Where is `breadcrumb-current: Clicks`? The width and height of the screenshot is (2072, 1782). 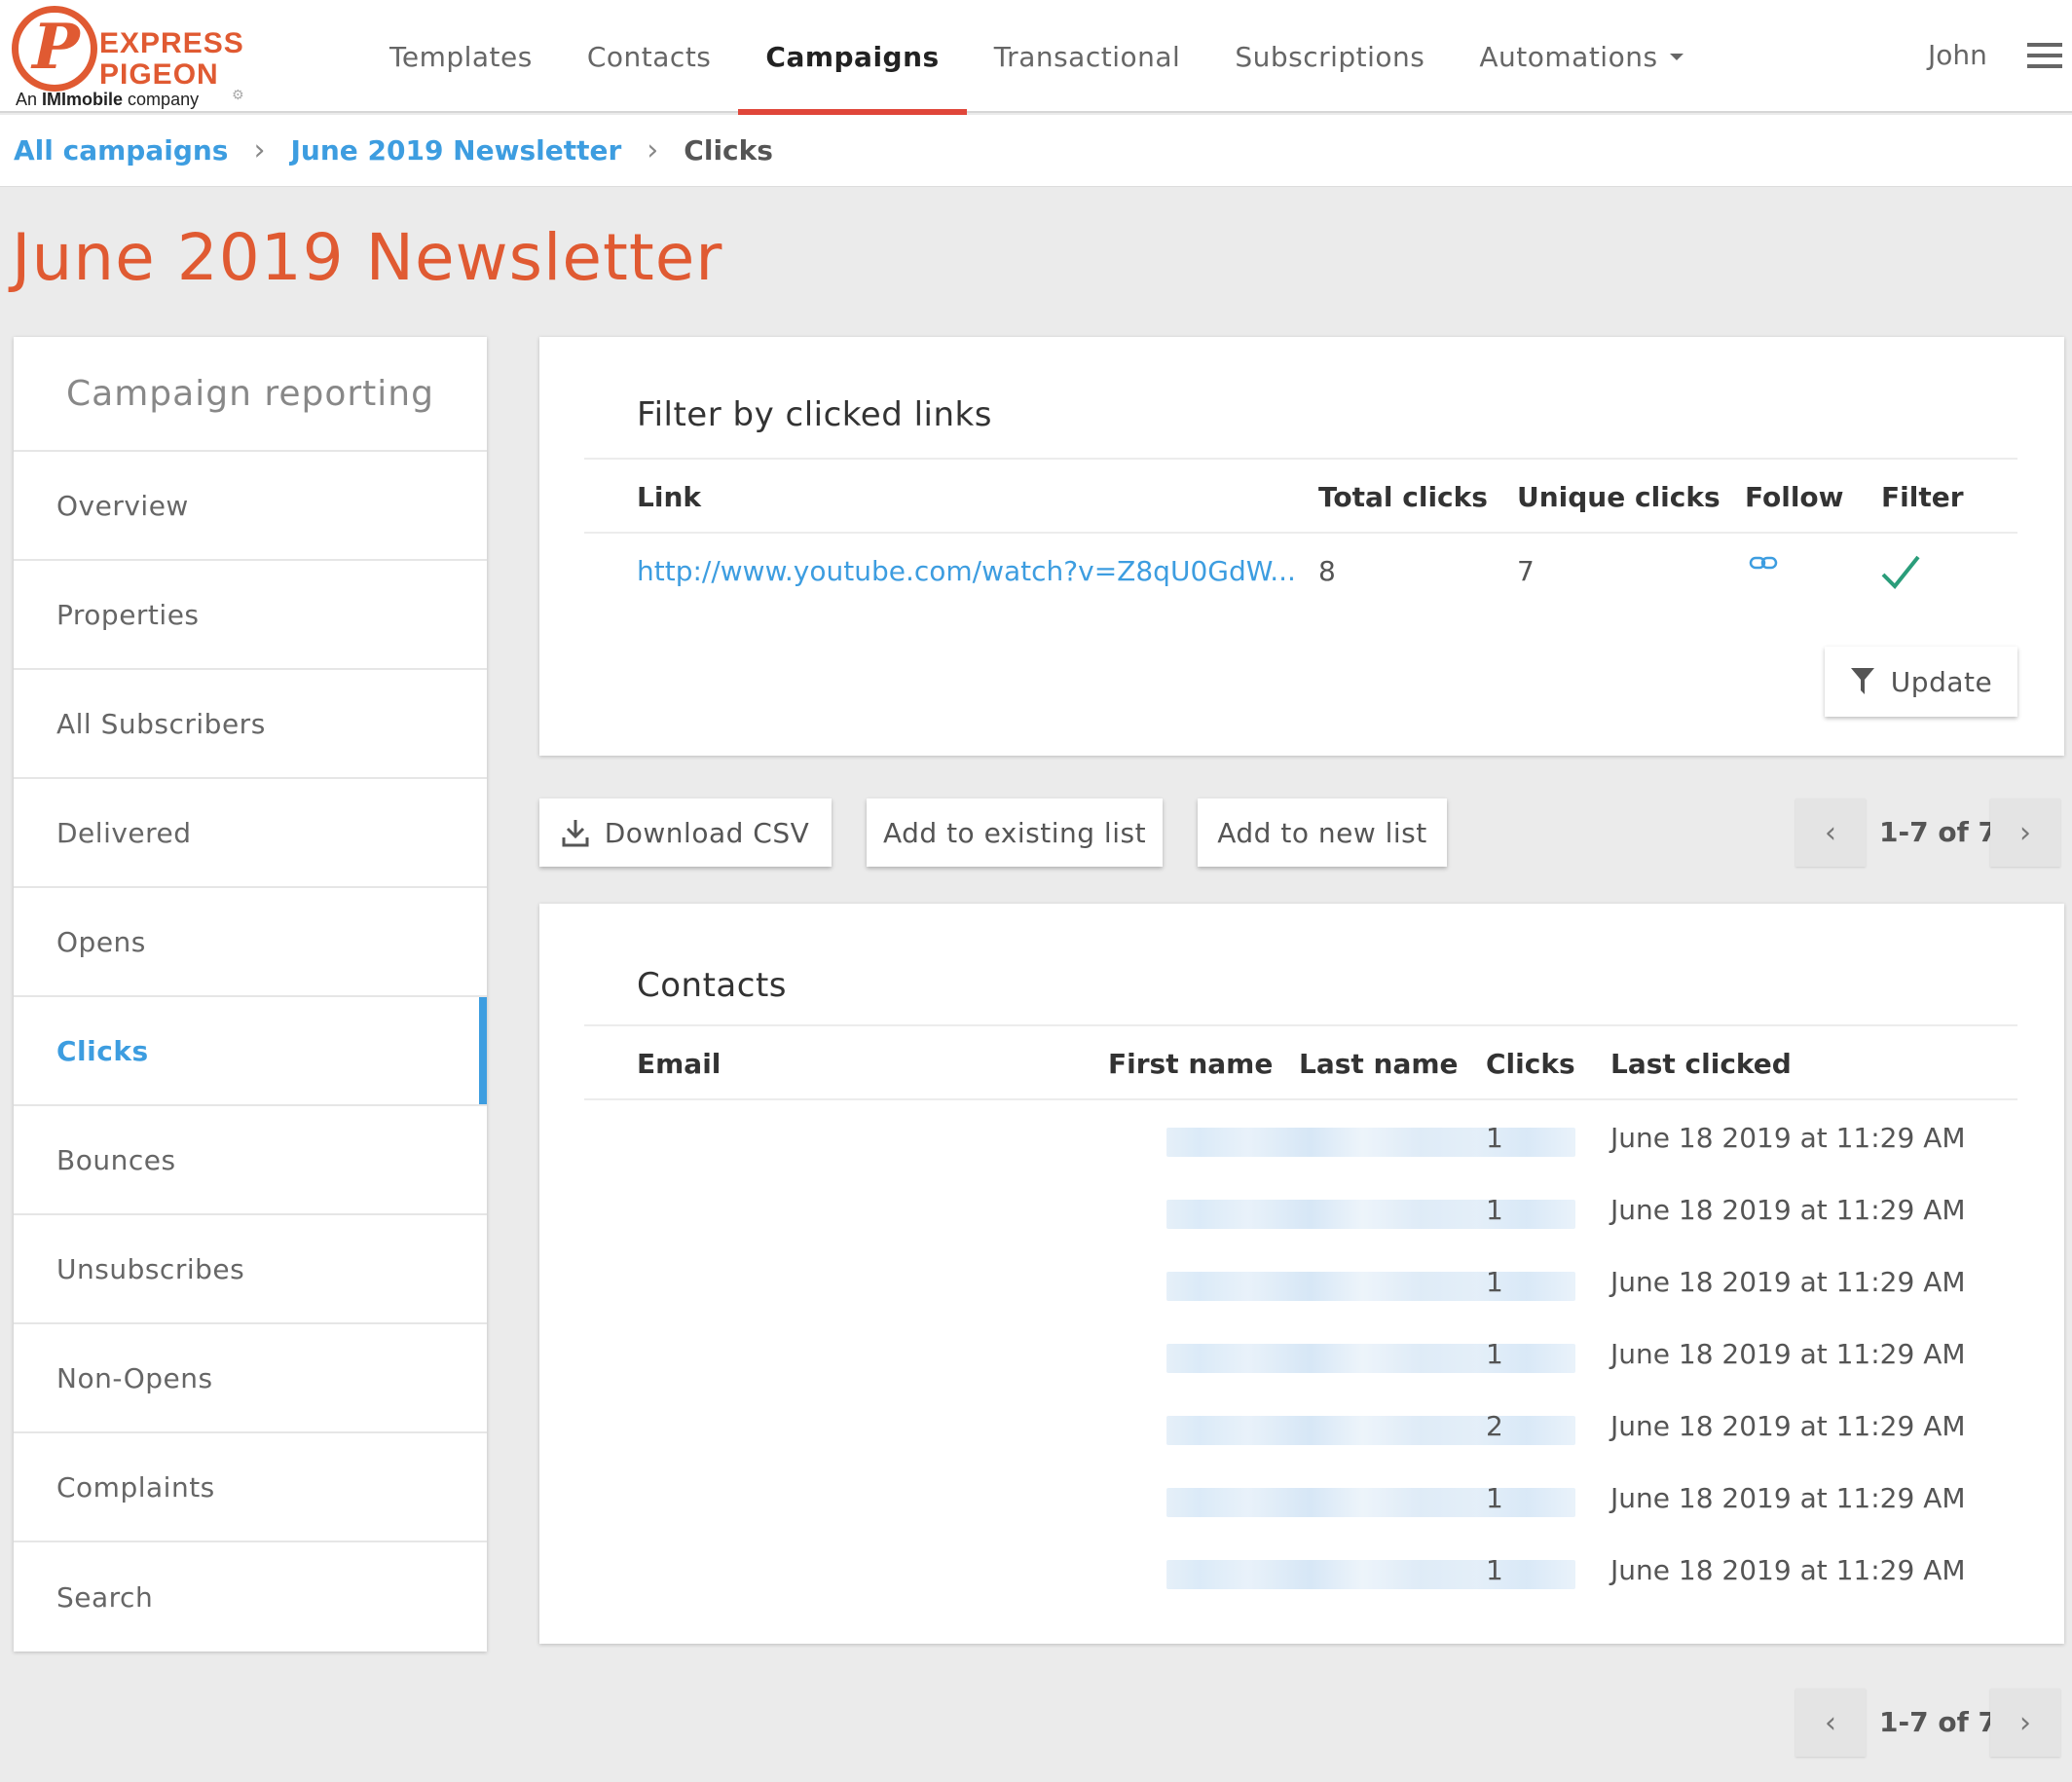 breadcrumb-current: Clicks is located at coordinates (728, 150).